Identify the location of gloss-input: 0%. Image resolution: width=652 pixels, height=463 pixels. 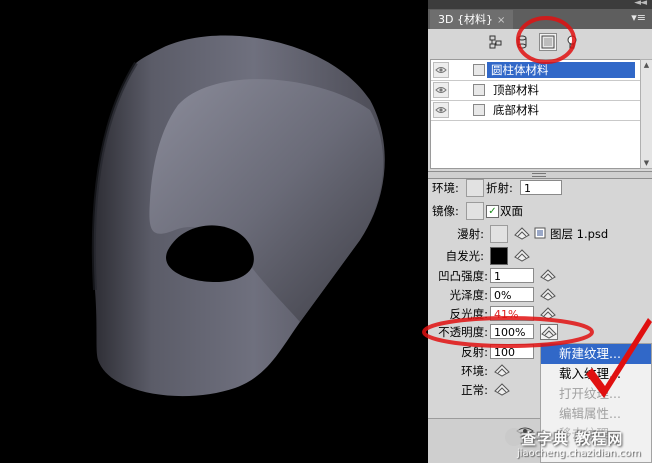
(512, 294).